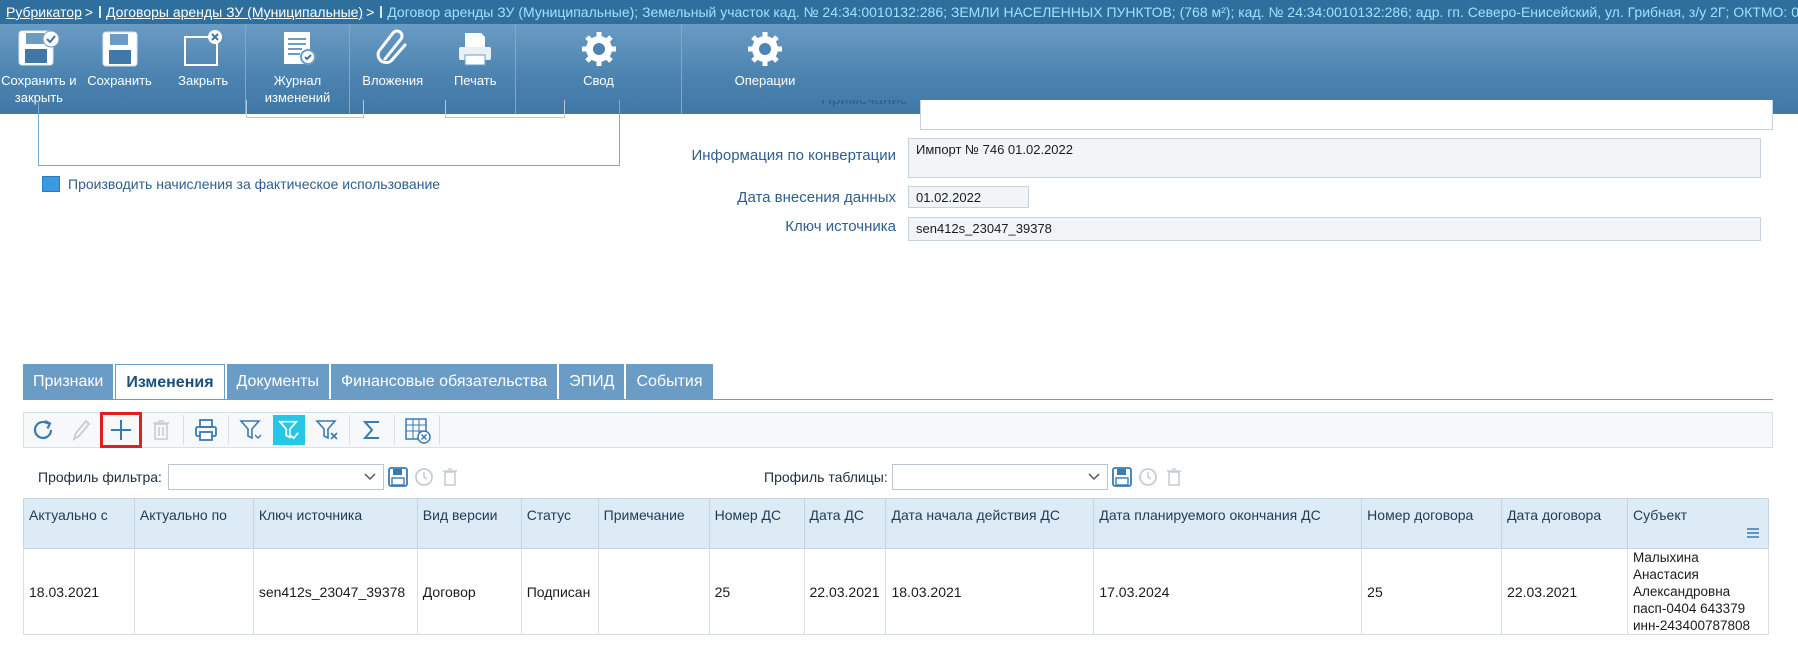 This screenshot has height=647, width=1798. I want to click on column-header: Дата договора, so click(1564, 523).